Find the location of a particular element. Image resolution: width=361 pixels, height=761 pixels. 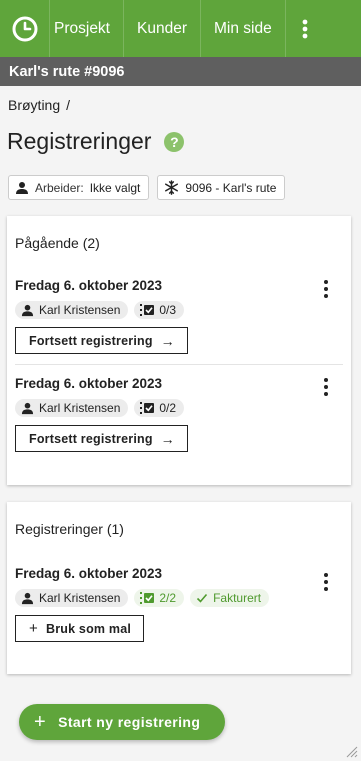

more-vertical-icon is located at coordinates (305, 28).